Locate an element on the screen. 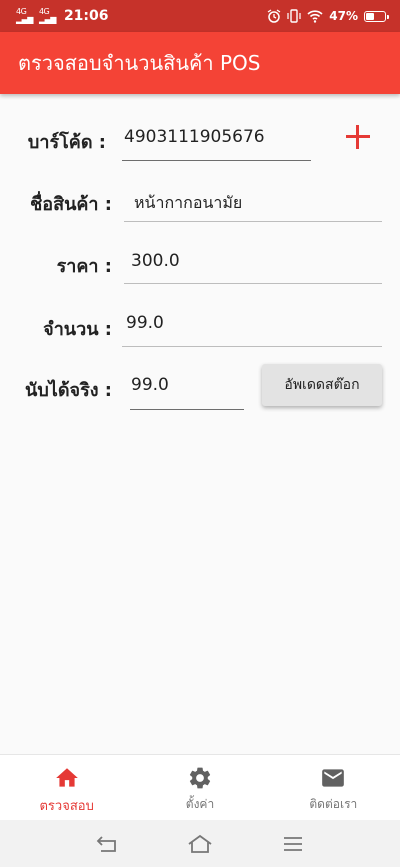 This screenshot has height=867, width=400. signal-icon: 4G ▂▄▆ is located at coordinates (24, 15).